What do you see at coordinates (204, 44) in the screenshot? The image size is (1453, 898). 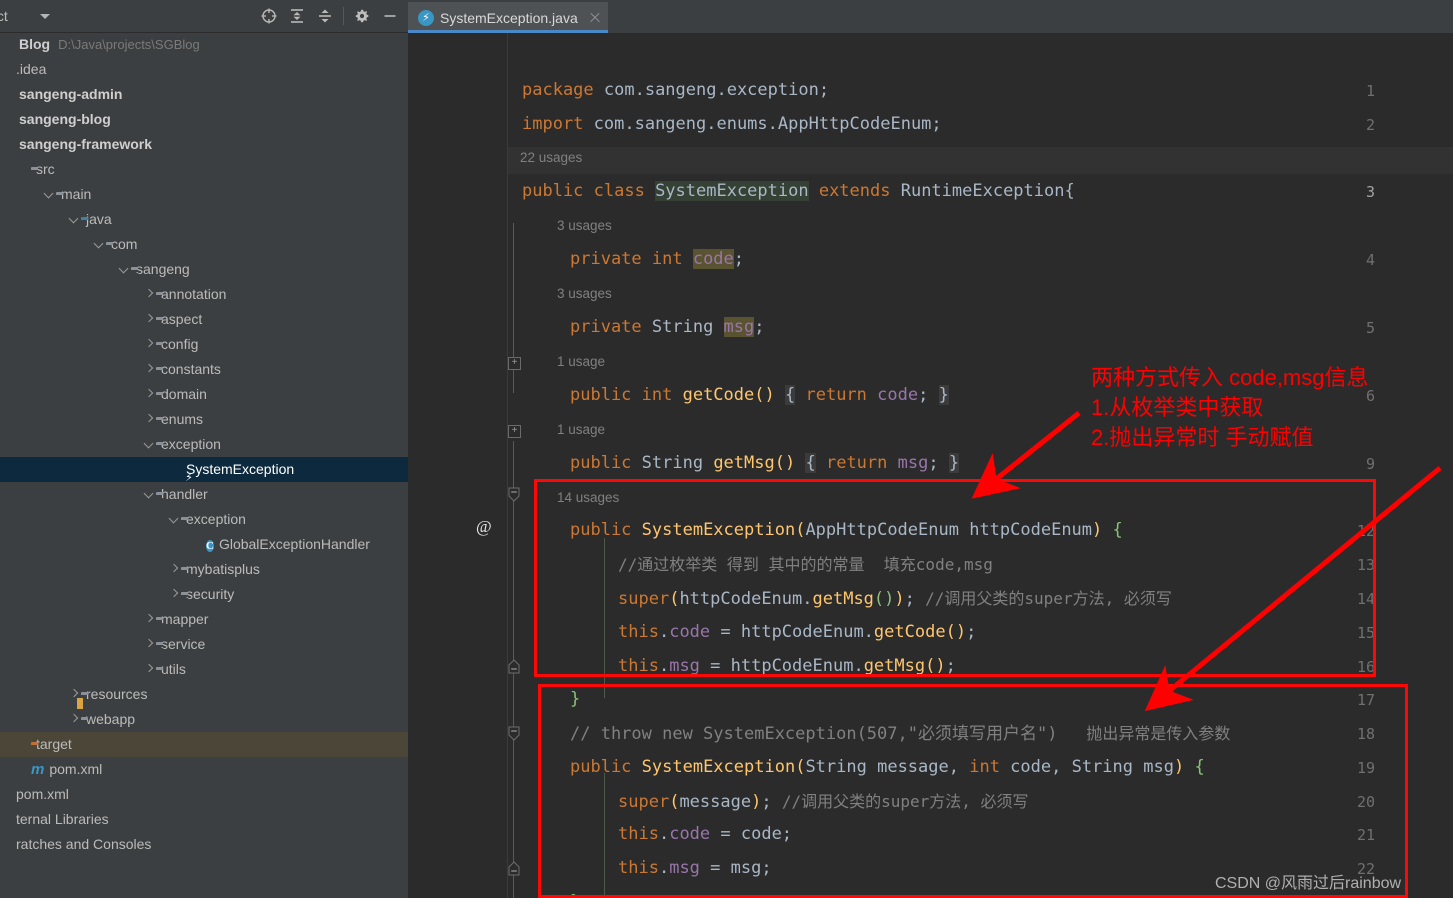 I see `tree-item-blog: Blog D:\Java\projects\SGBlog` at bounding box center [204, 44].